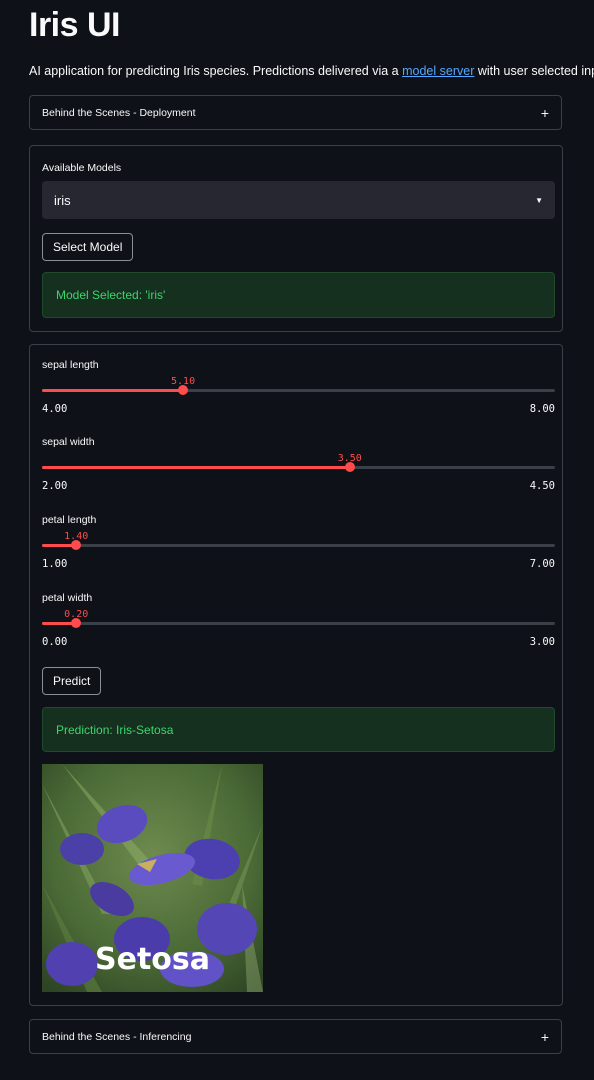 Image resolution: width=594 pixels, height=1080 pixels. I want to click on image-caption: Setosa, so click(152, 959).